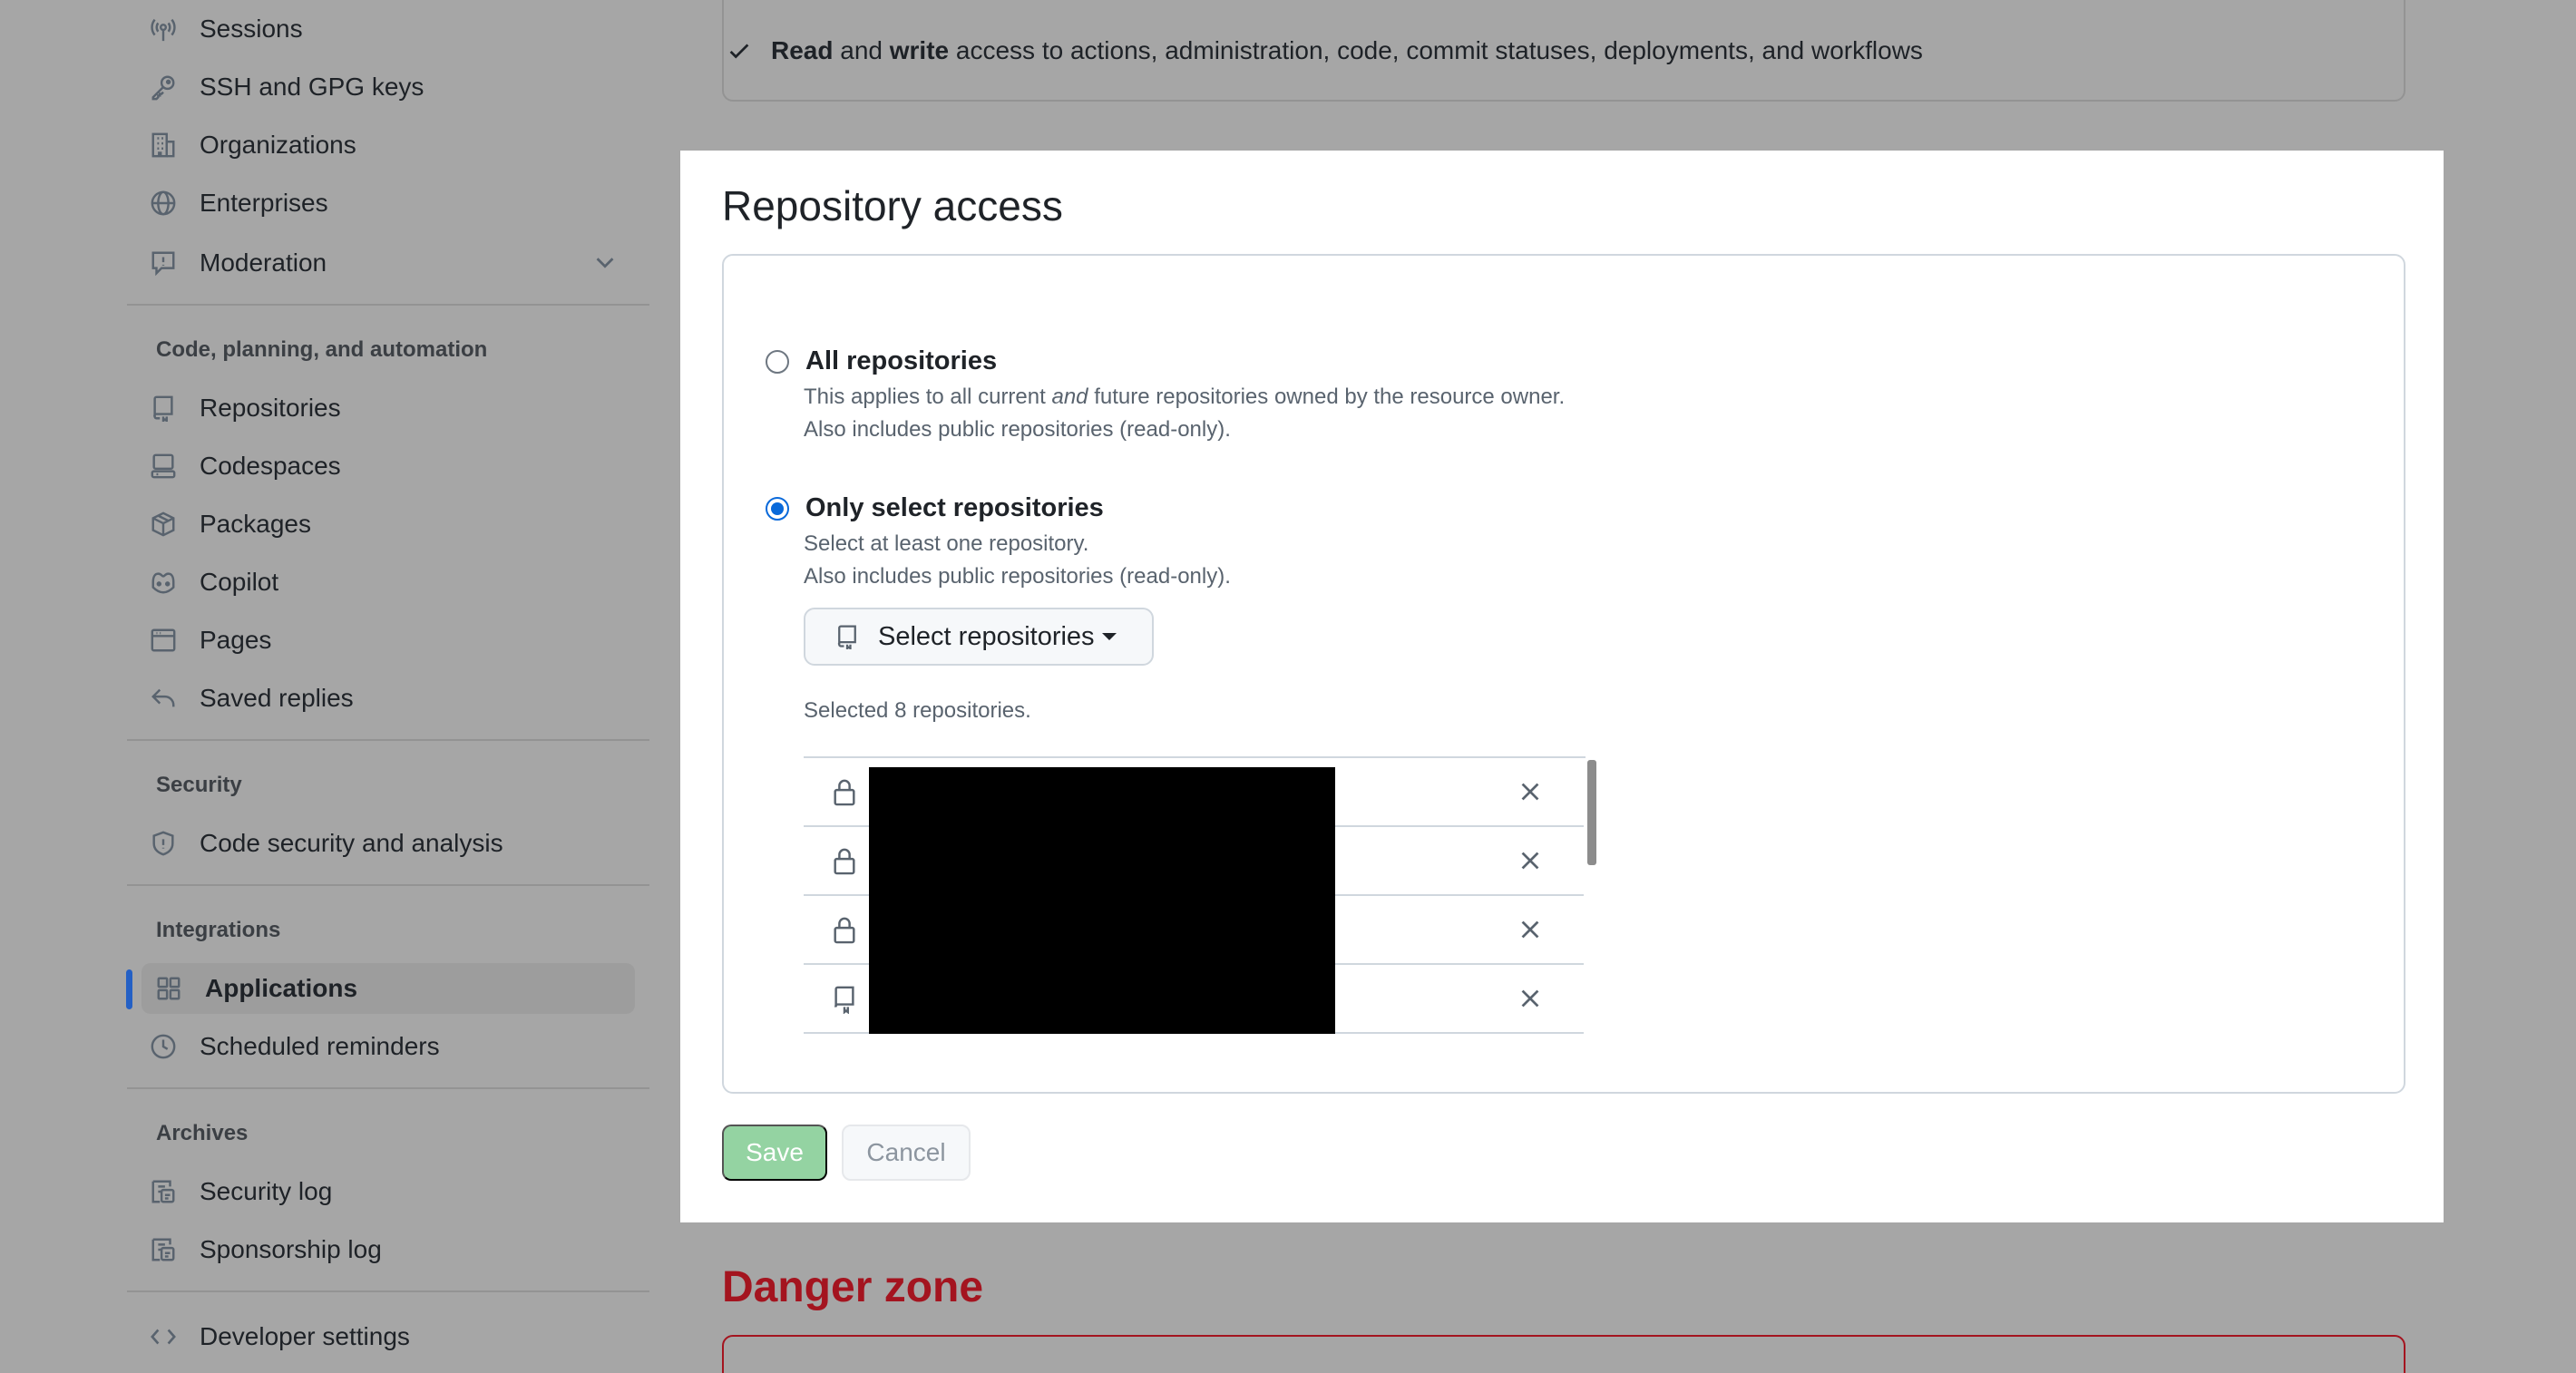 The height and width of the screenshot is (1373, 2576). I want to click on all-repositories-radio, so click(777, 362).